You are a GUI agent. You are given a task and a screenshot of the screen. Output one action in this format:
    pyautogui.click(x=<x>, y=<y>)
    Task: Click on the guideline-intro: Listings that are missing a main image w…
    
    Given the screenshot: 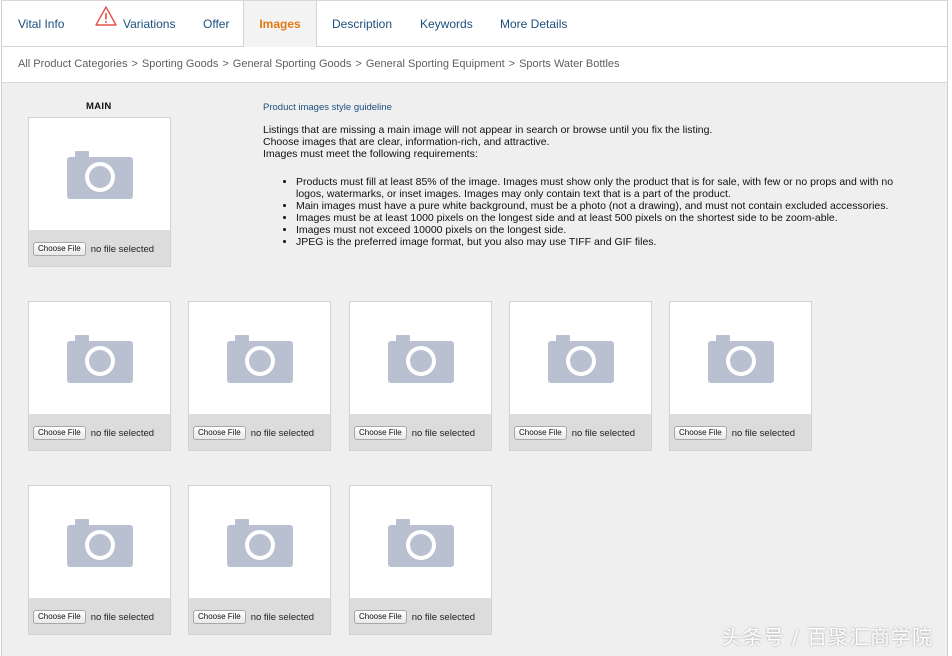 What is the action you would take?
    pyautogui.click(x=488, y=130)
    